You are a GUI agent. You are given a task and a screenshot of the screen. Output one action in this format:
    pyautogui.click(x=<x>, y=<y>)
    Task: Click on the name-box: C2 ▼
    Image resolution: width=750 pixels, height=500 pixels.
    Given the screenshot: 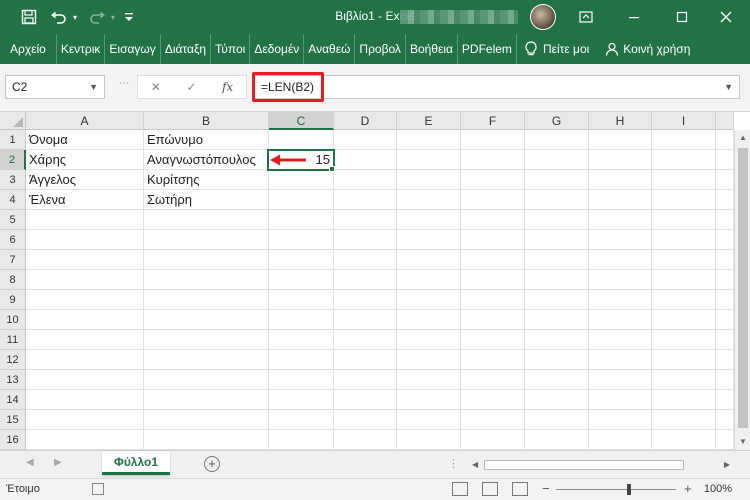 What is the action you would take?
    pyautogui.click(x=55, y=87)
    